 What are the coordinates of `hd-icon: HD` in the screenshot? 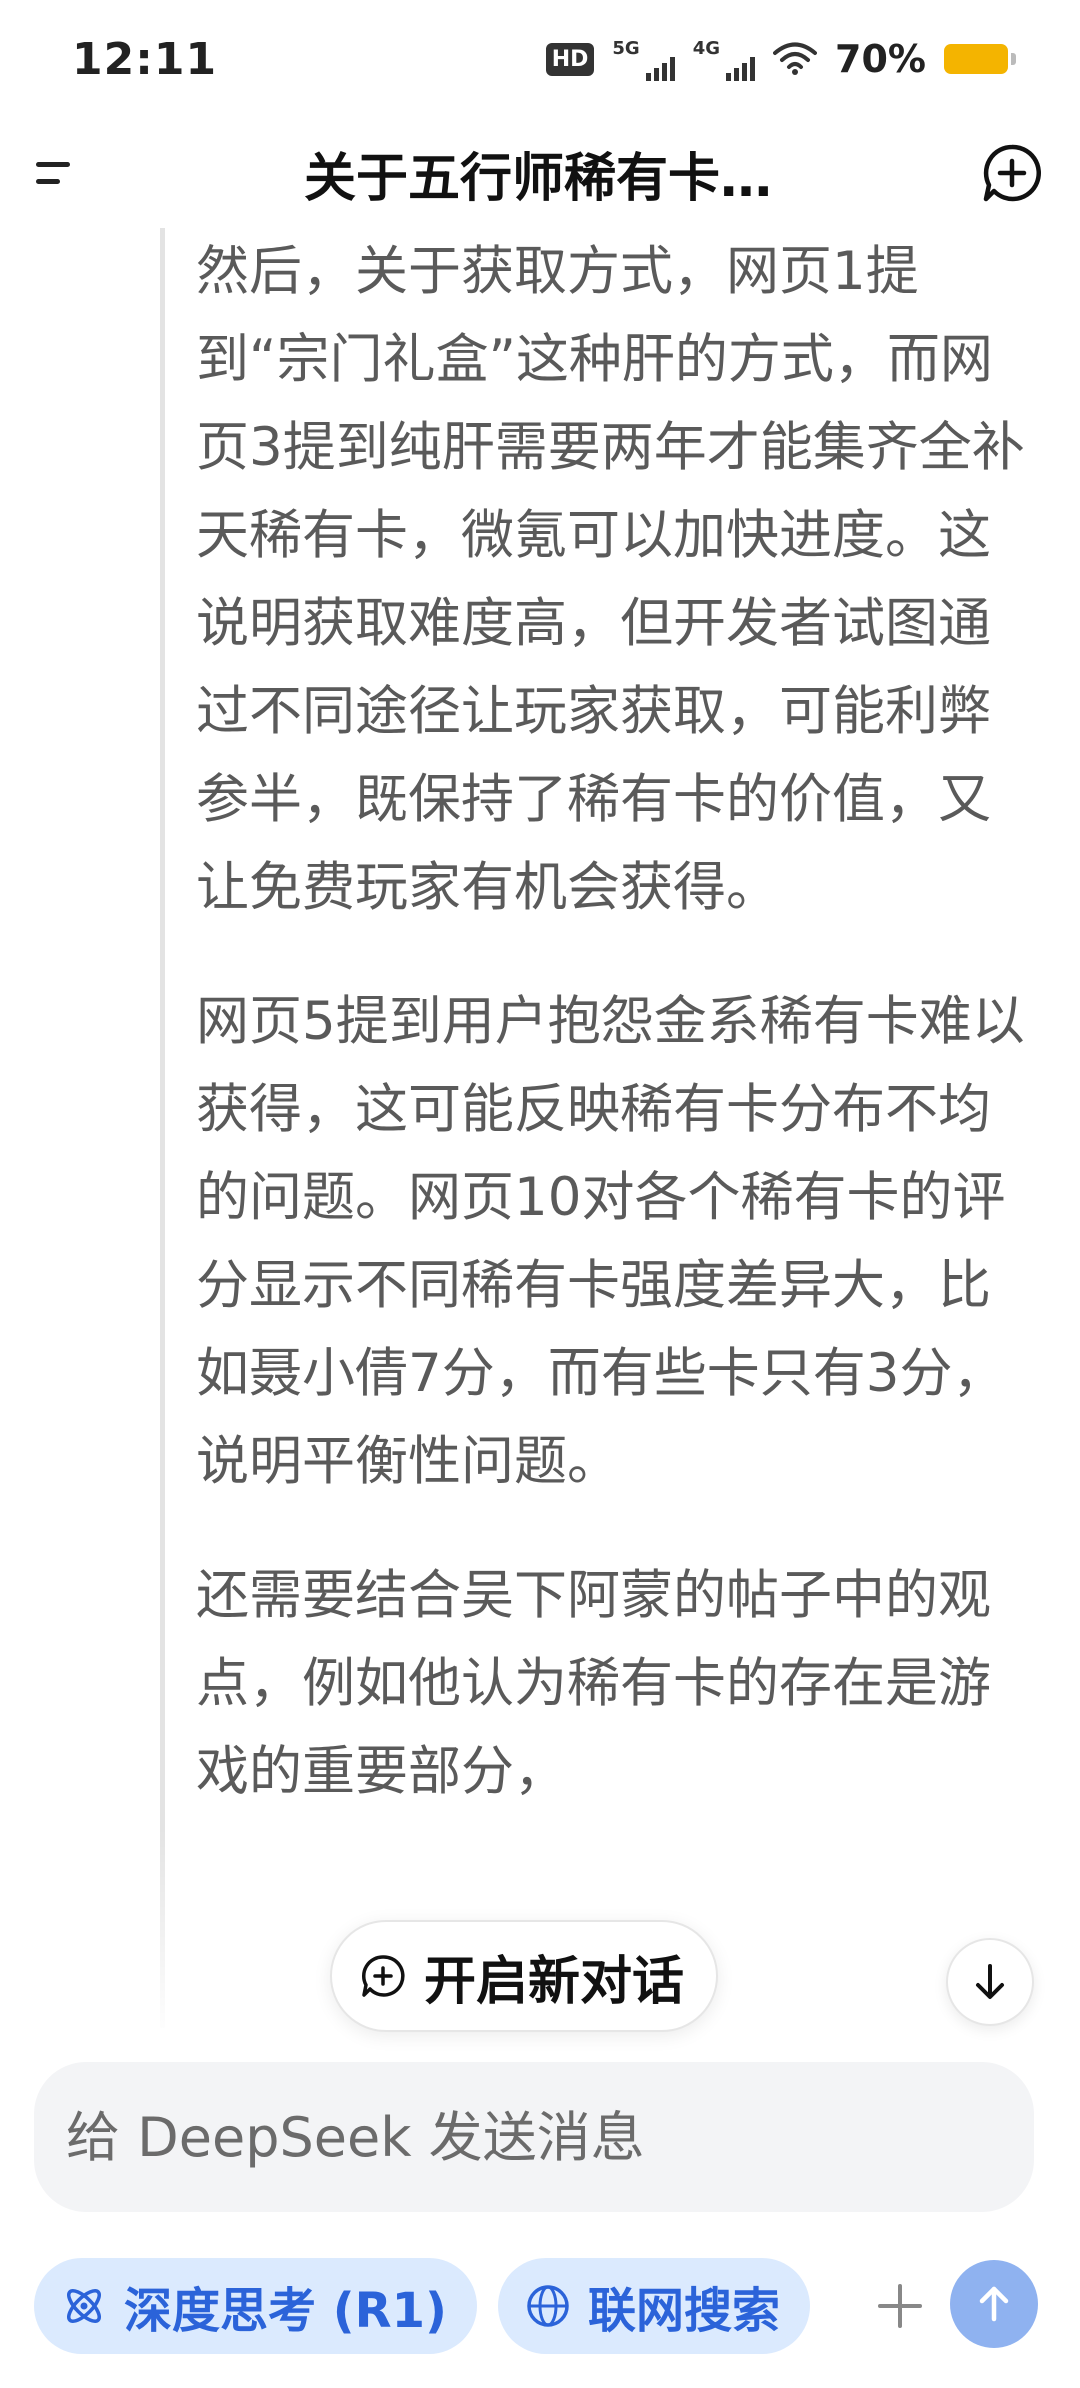 It's located at (570, 59).